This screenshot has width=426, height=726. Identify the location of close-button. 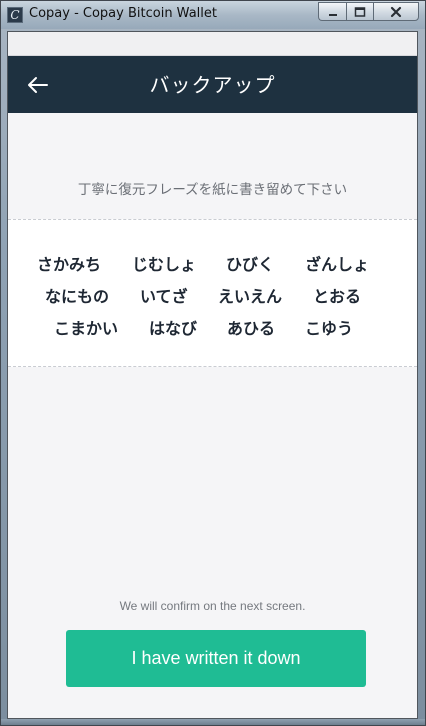
(396, 11).